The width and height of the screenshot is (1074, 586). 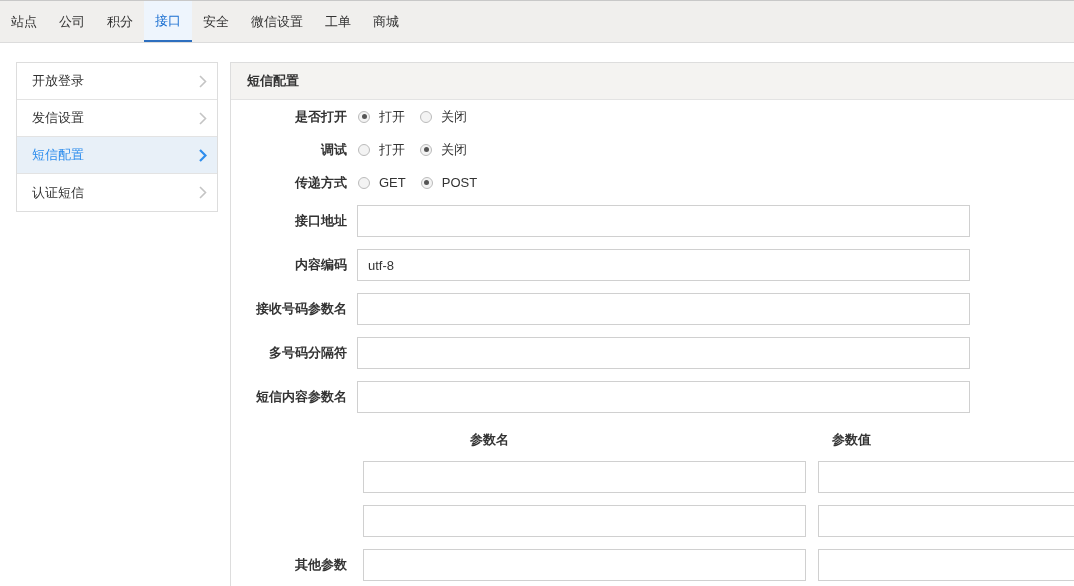 I want to click on field-label: 内容编码, so click(x=320, y=265).